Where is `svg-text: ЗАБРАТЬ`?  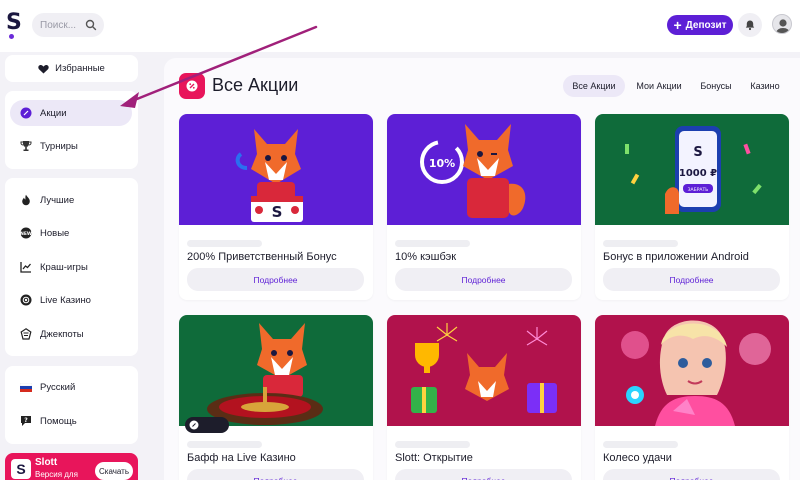
svg-text: ЗАБРАТЬ is located at coordinates (698, 190).